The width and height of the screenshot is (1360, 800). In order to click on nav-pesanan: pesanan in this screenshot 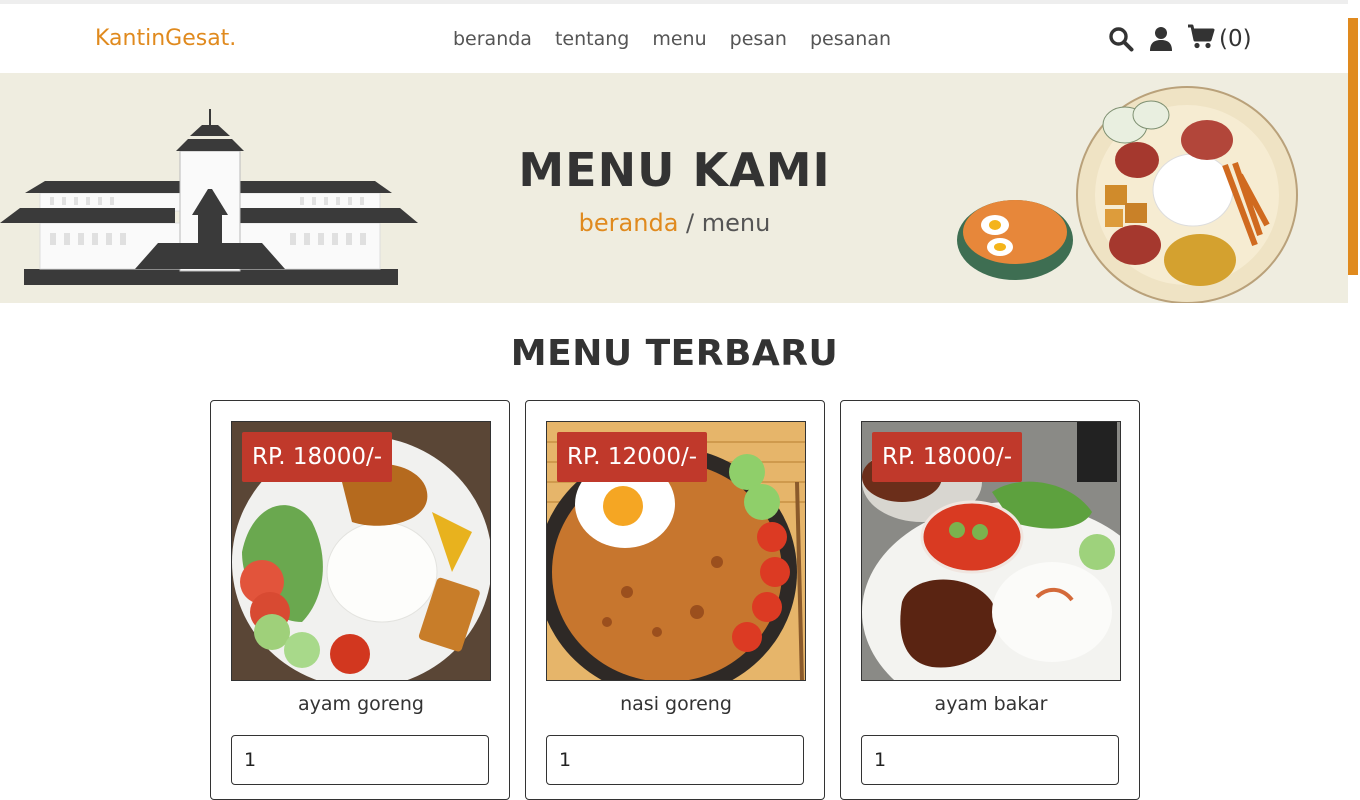, I will do `click(850, 39)`.